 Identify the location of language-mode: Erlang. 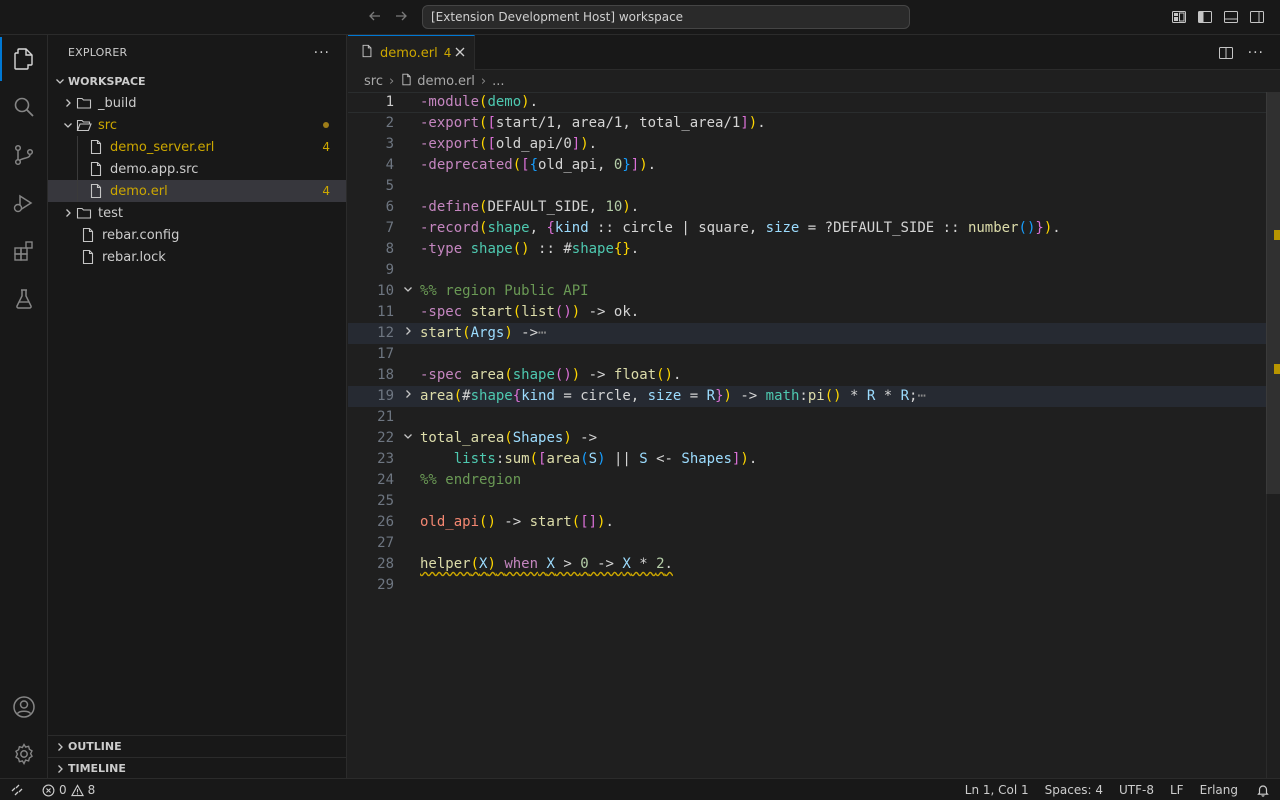
(1219, 790).